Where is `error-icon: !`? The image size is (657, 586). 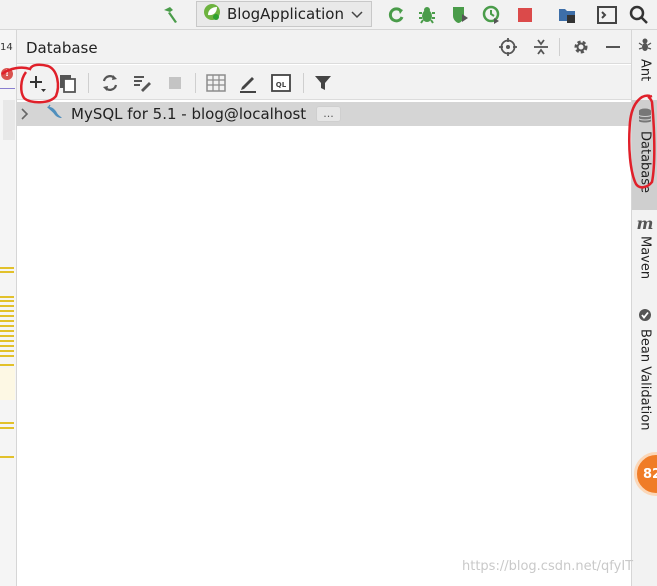 error-icon: ! is located at coordinates (7, 74).